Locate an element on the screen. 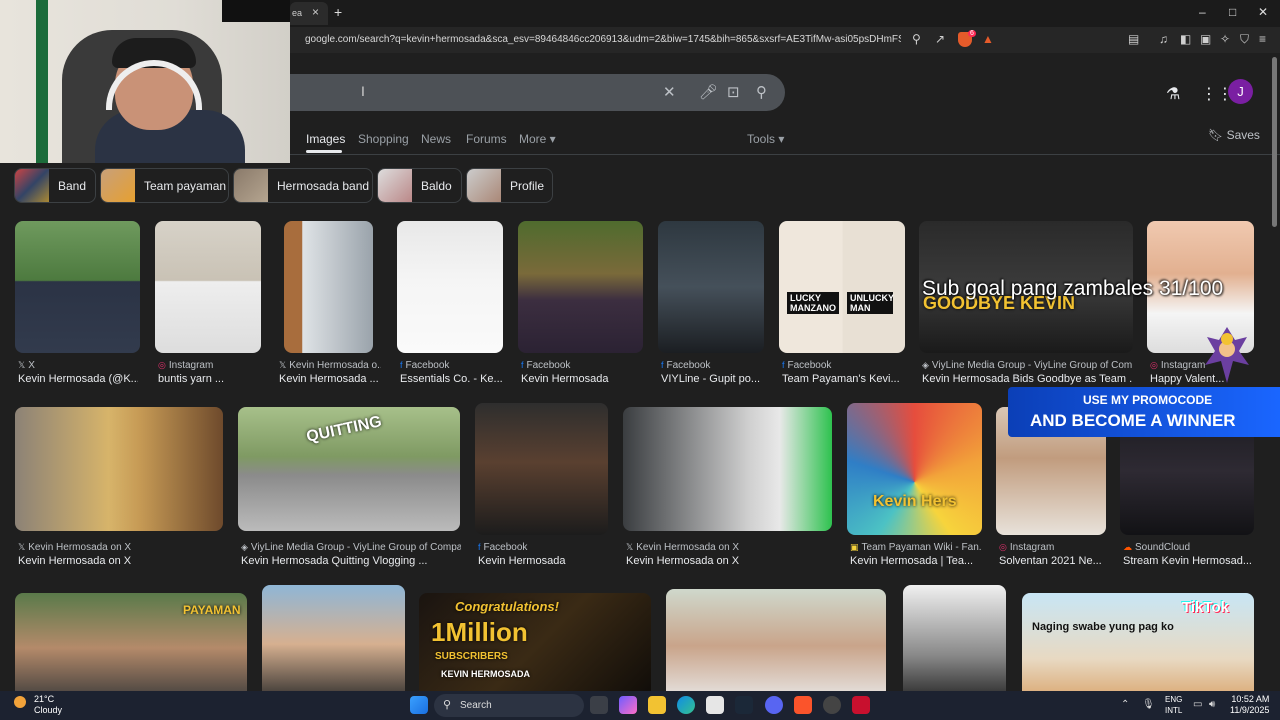 This screenshot has width=1280, height=720. result-image: QUITTING is located at coordinates (349, 469).